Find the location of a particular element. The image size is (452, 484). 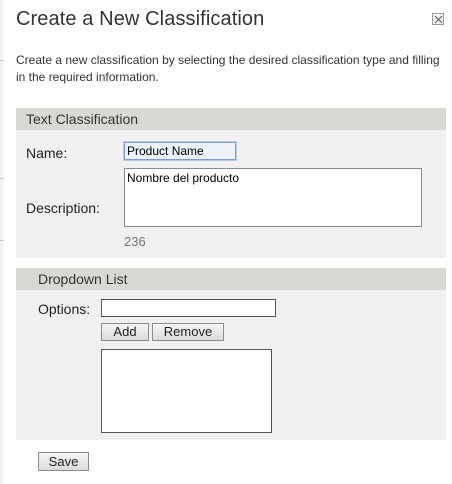

close-button is located at coordinates (438, 19).